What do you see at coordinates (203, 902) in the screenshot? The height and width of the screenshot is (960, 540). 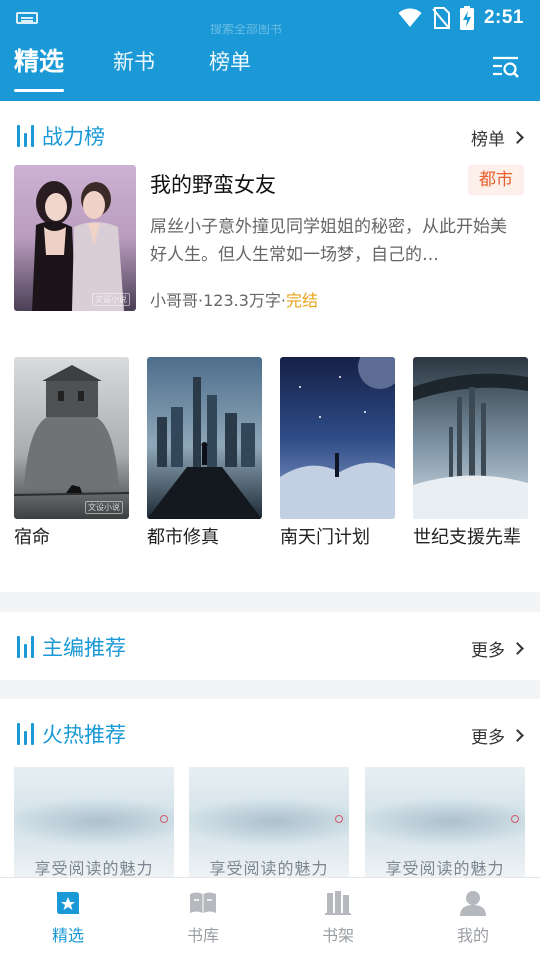 I see `open-book-icon` at bounding box center [203, 902].